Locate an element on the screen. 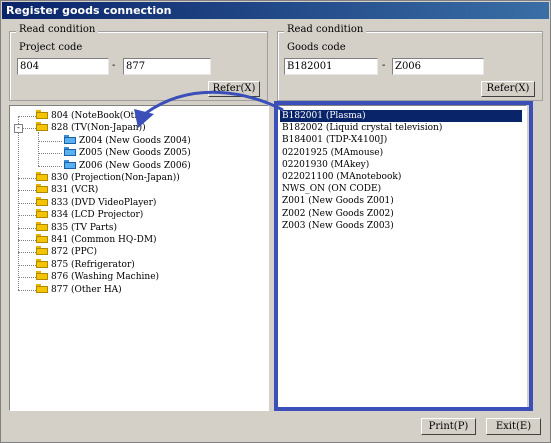  print-button: Print(P) is located at coordinates (448, 426).